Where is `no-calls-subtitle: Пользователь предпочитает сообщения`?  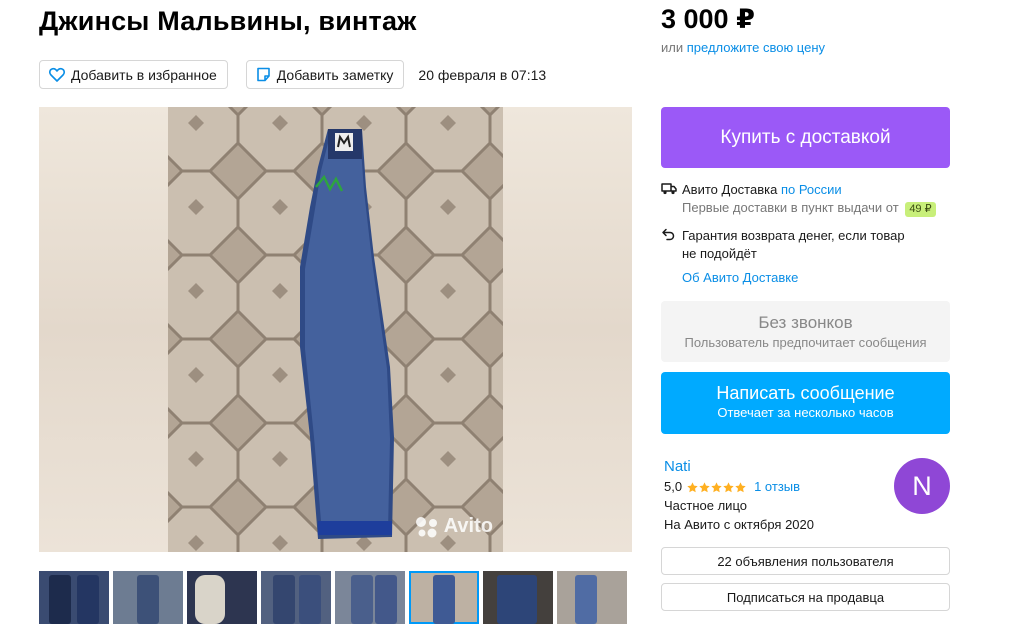 no-calls-subtitle: Пользователь предпочитает сообщения is located at coordinates (805, 342).